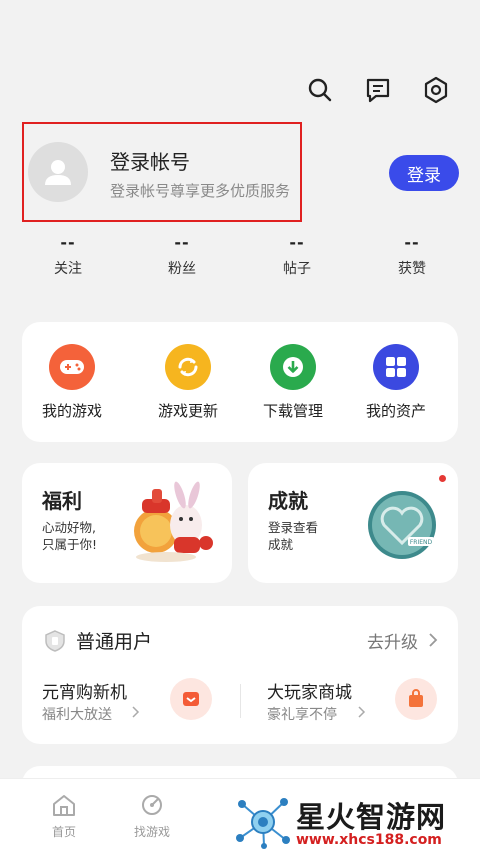  What do you see at coordinates (412, 269) in the screenshot?
I see `stat-label: 获赞` at bounding box center [412, 269].